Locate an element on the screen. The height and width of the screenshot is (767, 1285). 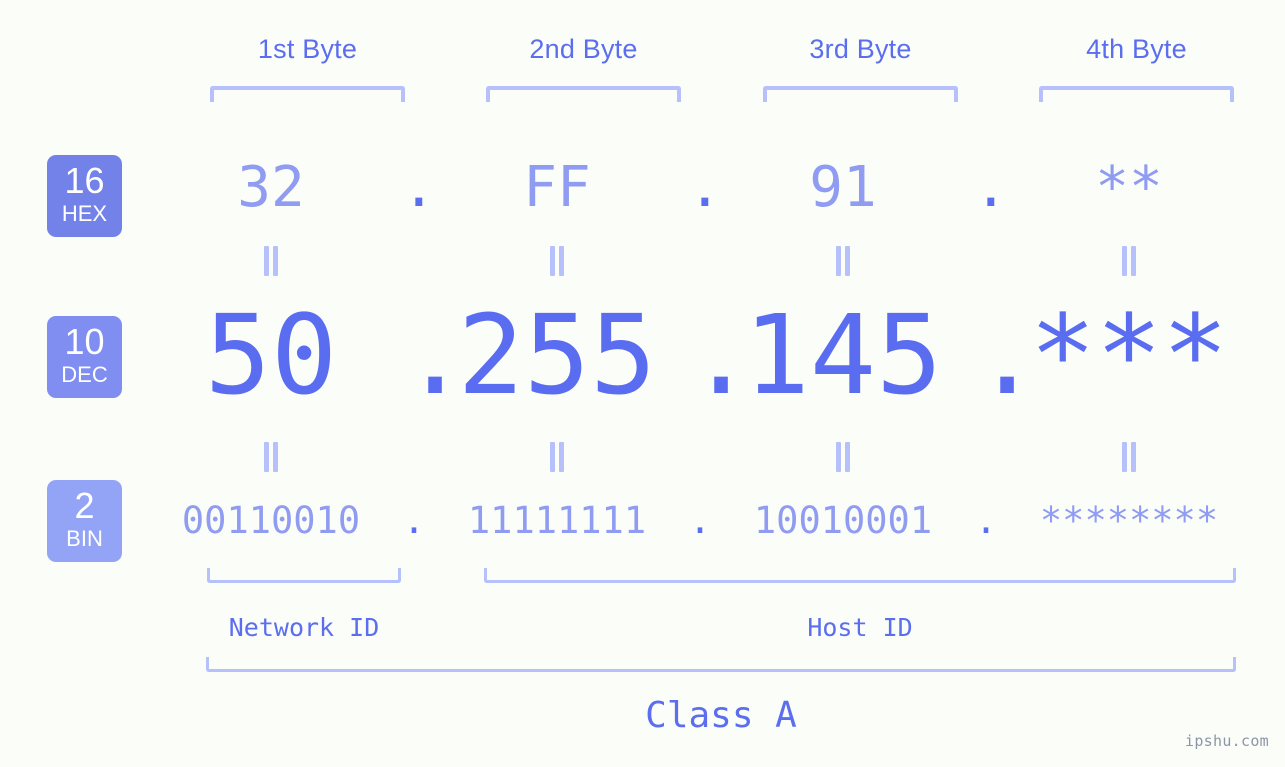
radix-badge-bin: 2 BIN is located at coordinates (84, 521).